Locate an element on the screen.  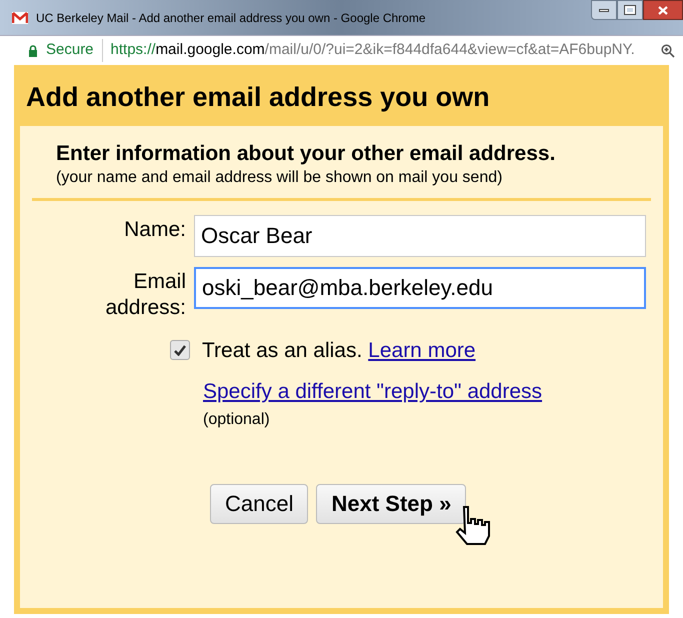
section-subheading: (your name and email address will be shown on mail you send) is located at coordinates (280, 178).